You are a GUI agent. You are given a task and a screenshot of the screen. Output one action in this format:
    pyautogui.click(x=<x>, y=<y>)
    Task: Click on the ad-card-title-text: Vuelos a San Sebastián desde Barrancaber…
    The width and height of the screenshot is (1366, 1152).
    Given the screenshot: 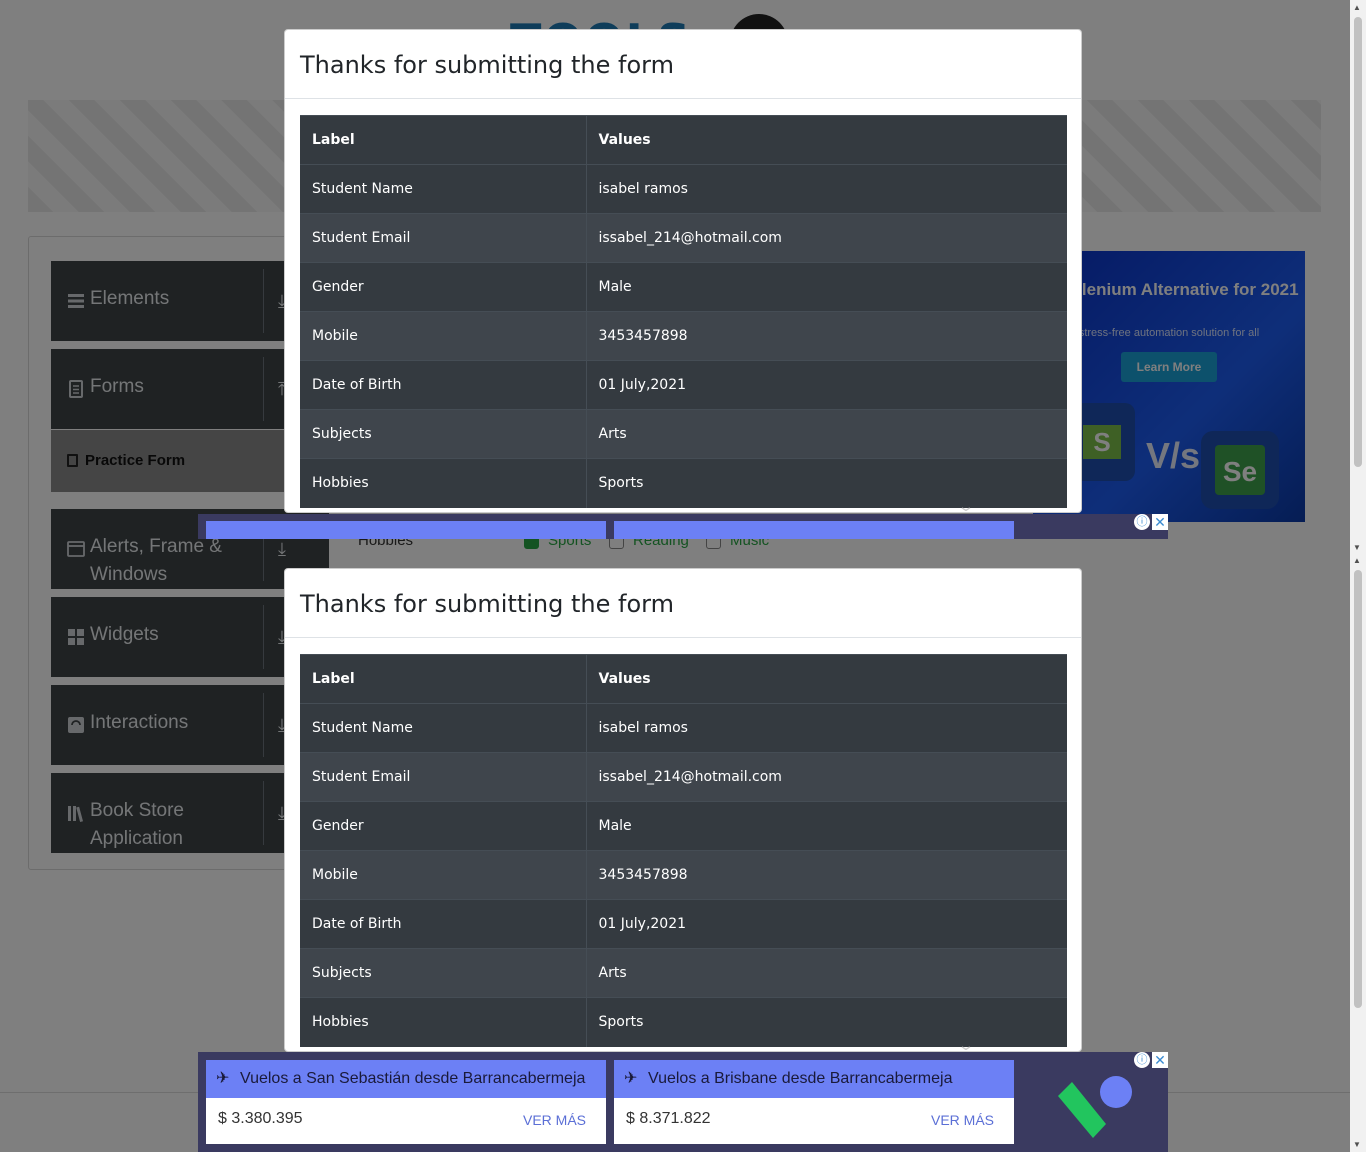 What is the action you would take?
    pyautogui.click(x=413, y=1078)
    